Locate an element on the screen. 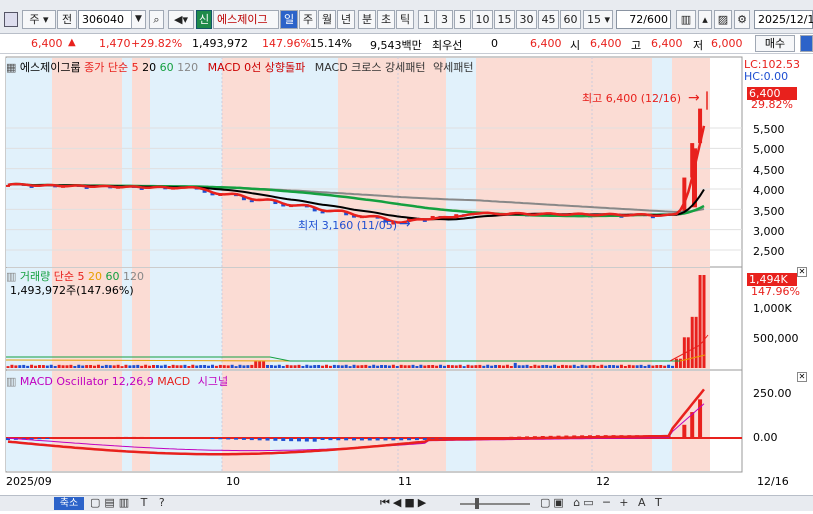 This screenshot has height=514, width=813. right-tools-icons: ▢▣ ⌂▭ ─ + A T is located at coordinates (602, 502).